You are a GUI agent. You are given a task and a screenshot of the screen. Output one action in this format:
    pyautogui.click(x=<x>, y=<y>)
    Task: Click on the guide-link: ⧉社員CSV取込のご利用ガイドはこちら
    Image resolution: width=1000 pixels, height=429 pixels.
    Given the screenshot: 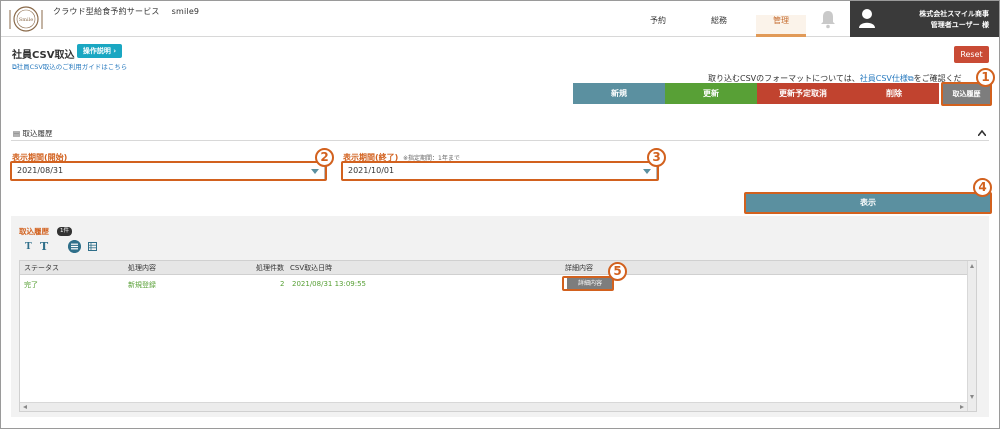 What is the action you would take?
    pyautogui.click(x=69, y=66)
    